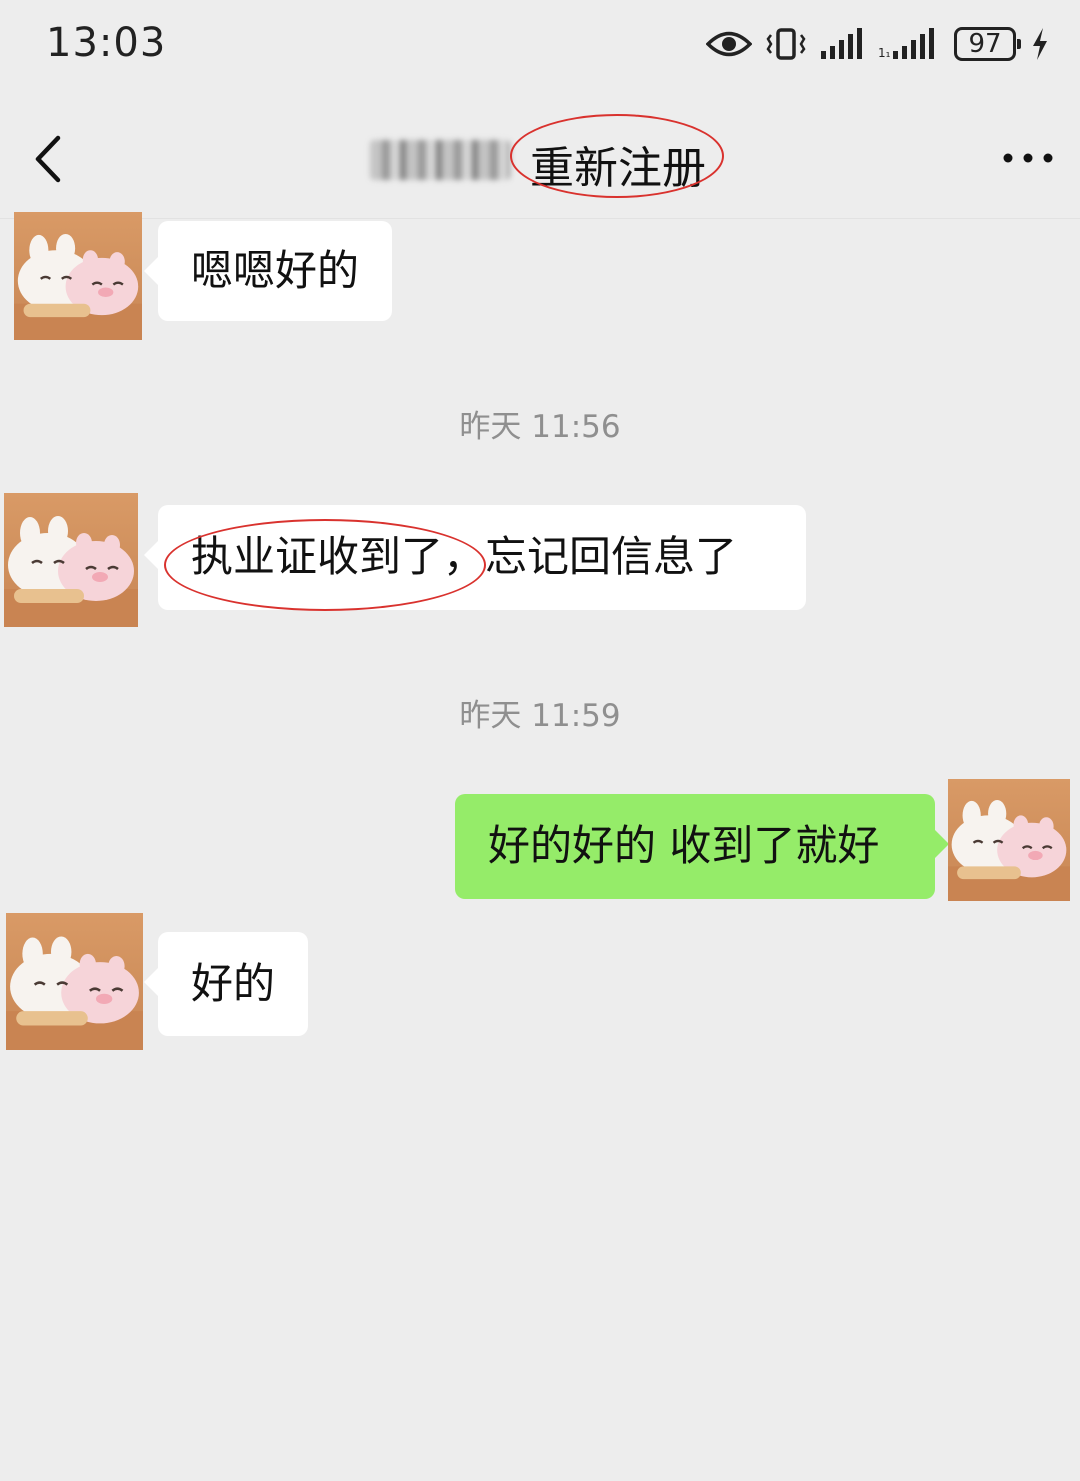 This screenshot has height=1481, width=1080. I want to click on message-timestamp: 昨天 11:59, so click(540, 716).